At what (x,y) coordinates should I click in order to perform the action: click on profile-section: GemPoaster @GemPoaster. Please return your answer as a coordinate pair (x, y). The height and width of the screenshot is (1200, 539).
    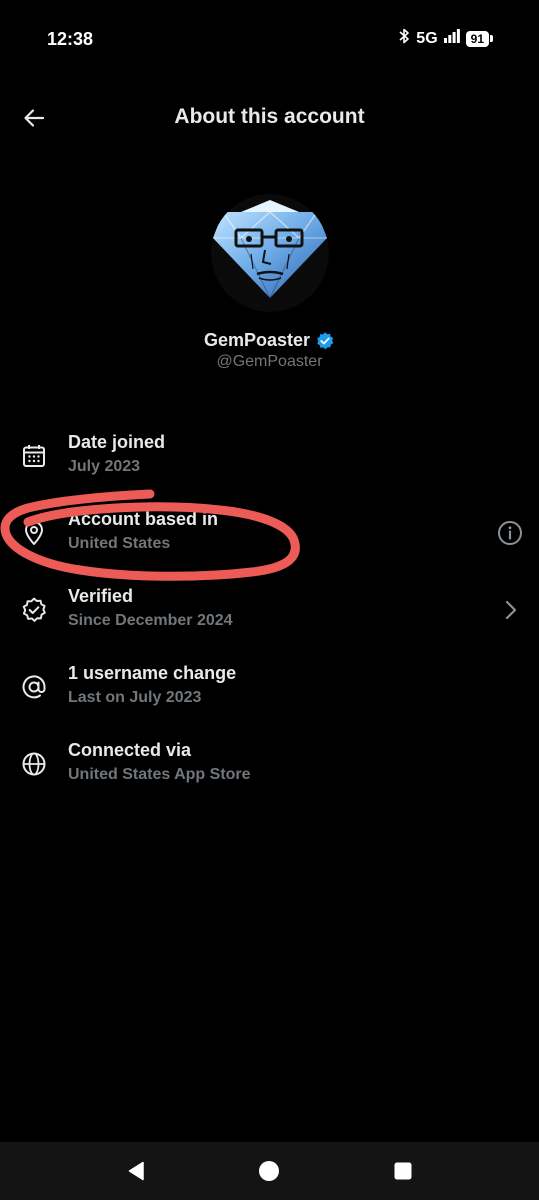
    Looking at the image, I should click on (269, 282).